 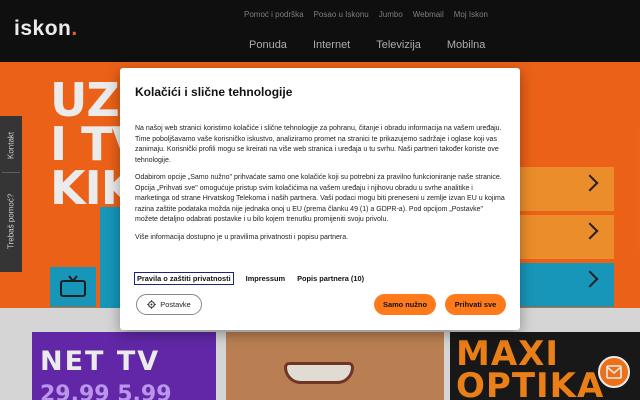 I want to click on partners-list-link: Popis partnera (10), so click(x=330, y=278).